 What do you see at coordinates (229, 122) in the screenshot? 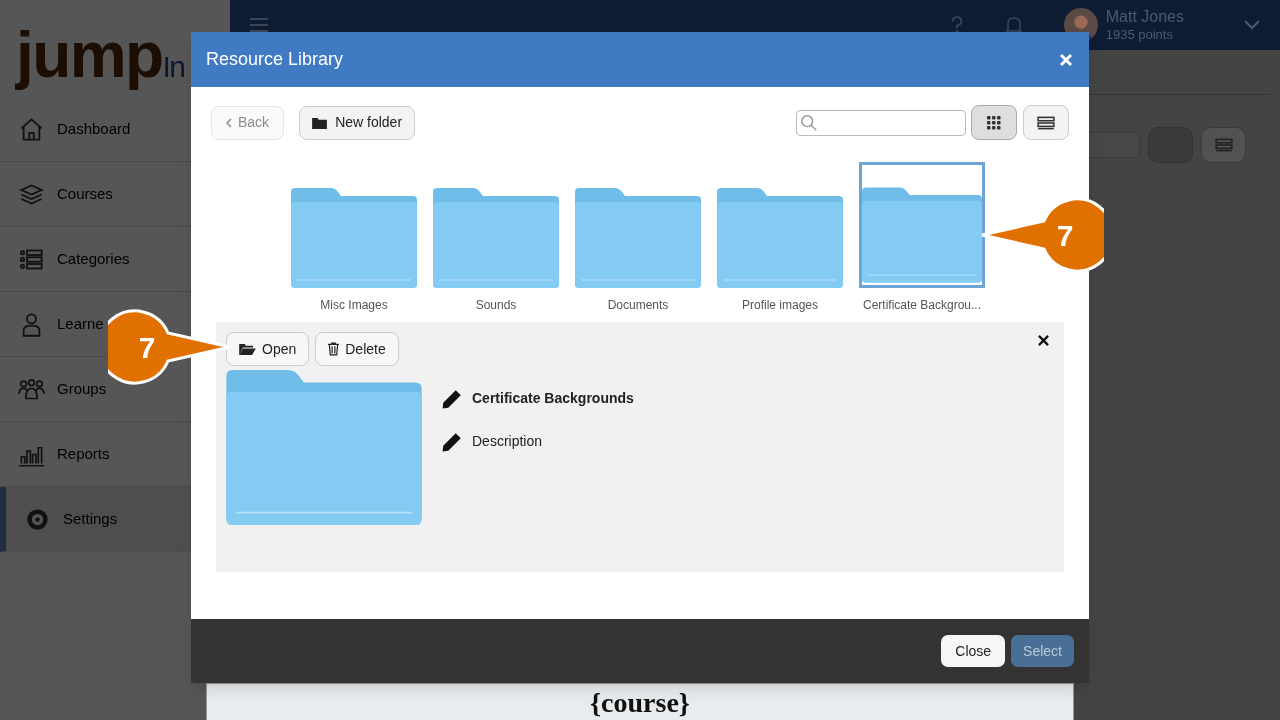
I see `chevron-left-icon` at bounding box center [229, 122].